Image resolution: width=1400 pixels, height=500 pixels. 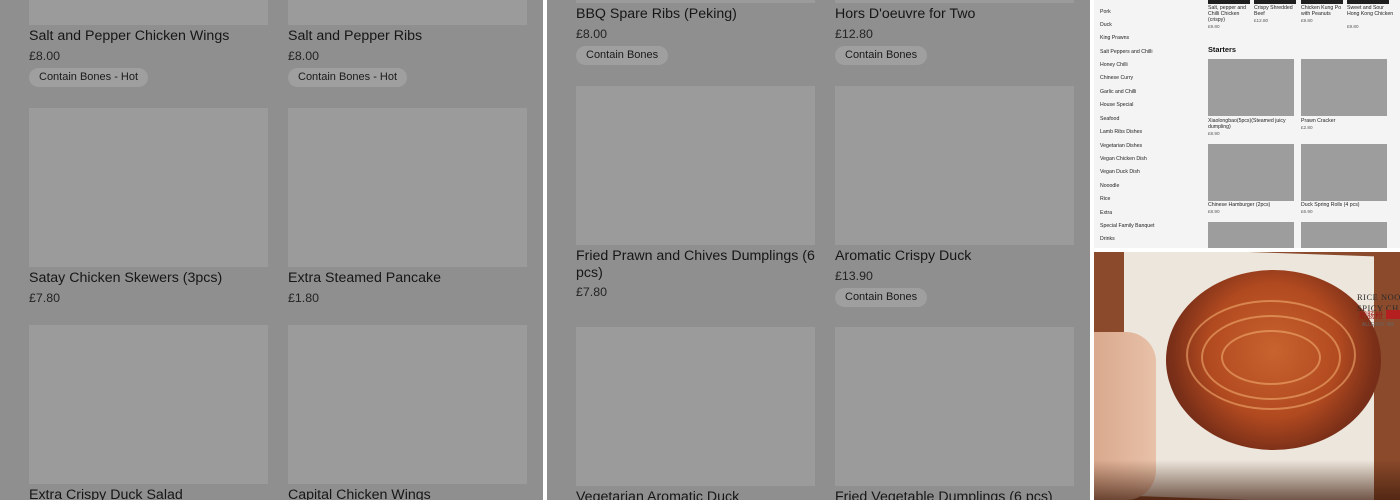 What do you see at coordinates (658, 494) in the screenshot?
I see `item-name: Vegetarian Aromatic Duck` at bounding box center [658, 494].